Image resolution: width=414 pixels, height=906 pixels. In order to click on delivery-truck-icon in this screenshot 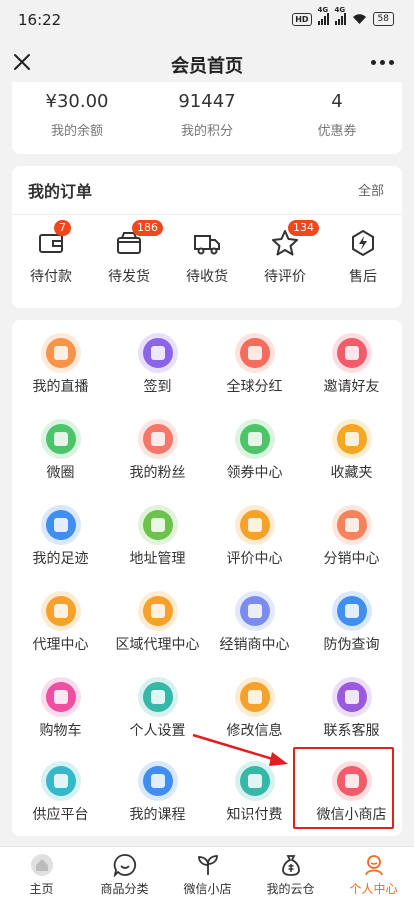, I will do `click(207, 245)`.